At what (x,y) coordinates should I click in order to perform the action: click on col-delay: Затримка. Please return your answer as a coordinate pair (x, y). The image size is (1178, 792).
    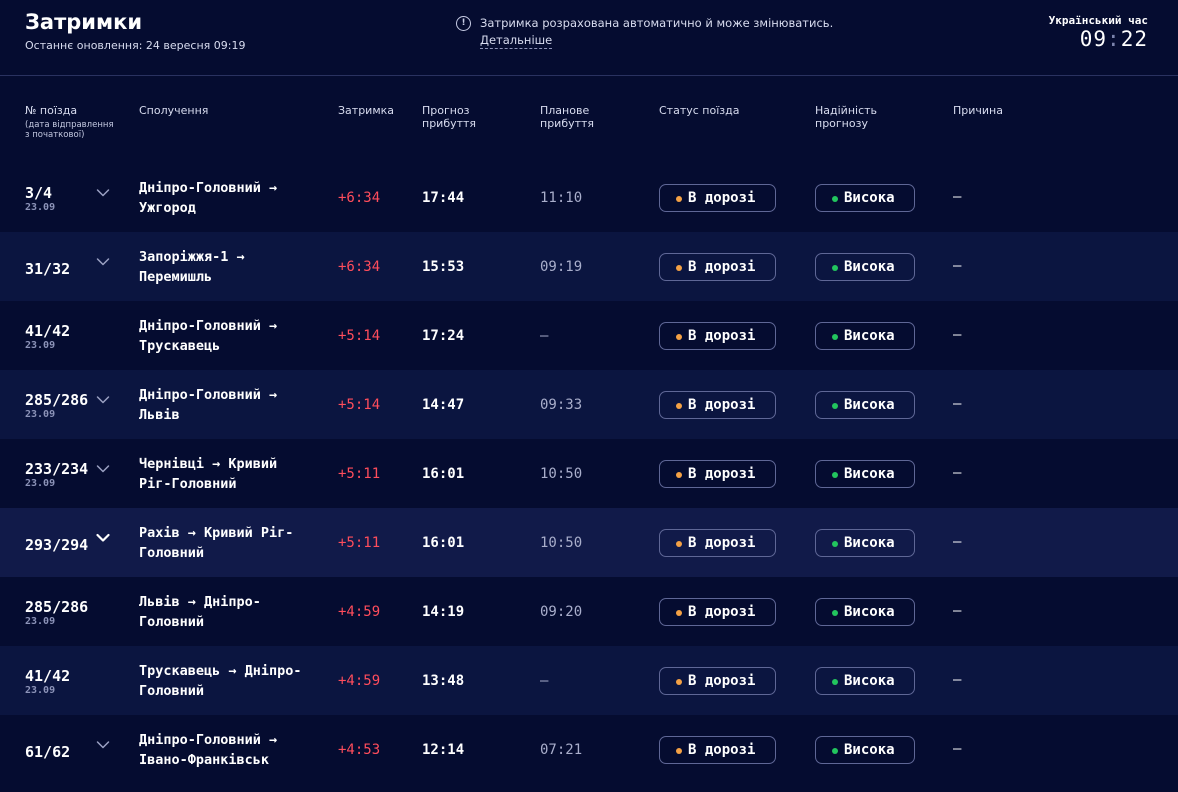
    Looking at the image, I should click on (366, 110).